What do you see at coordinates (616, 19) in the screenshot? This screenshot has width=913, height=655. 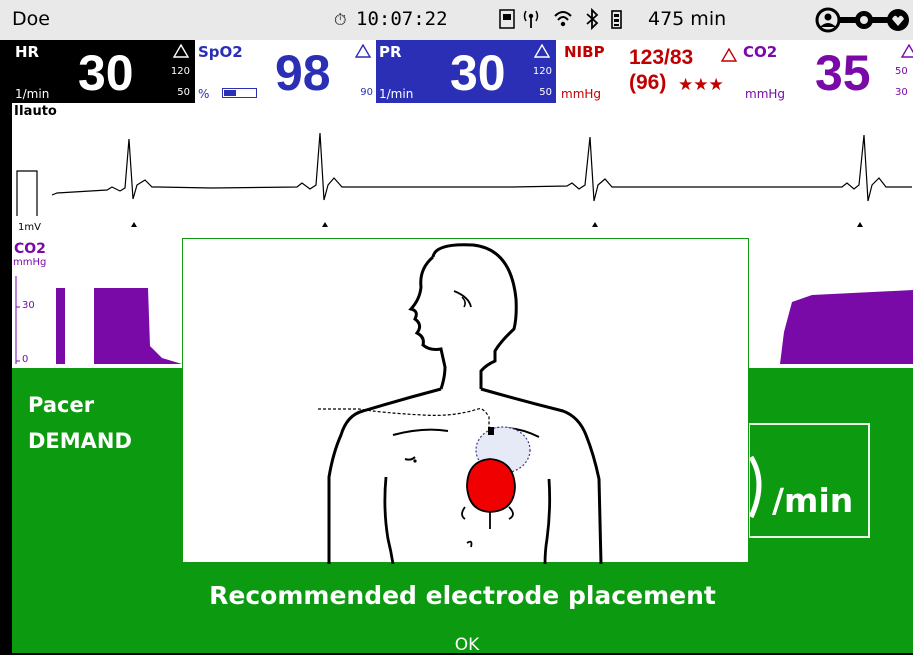 I see `battery-icon` at bounding box center [616, 19].